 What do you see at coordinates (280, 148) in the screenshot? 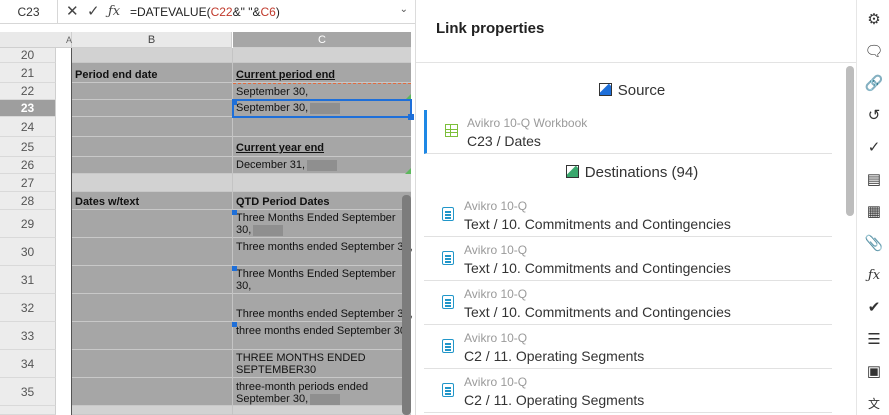
I see `cell-c25: Current year end` at bounding box center [280, 148].